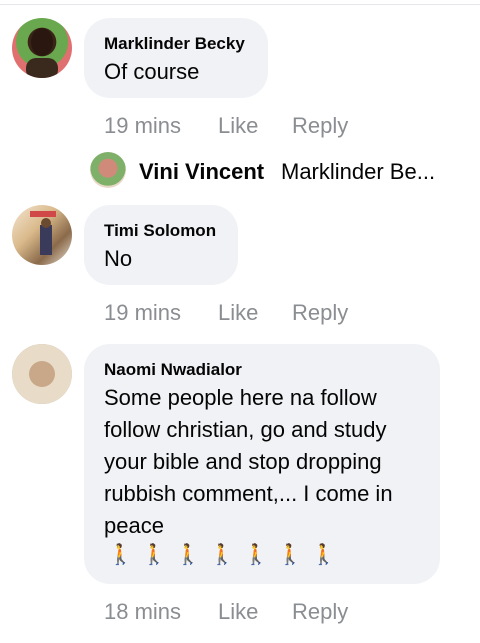 The height and width of the screenshot is (643, 480). Describe the element at coordinates (108, 170) in the screenshot. I see `avatar-vini` at that location.